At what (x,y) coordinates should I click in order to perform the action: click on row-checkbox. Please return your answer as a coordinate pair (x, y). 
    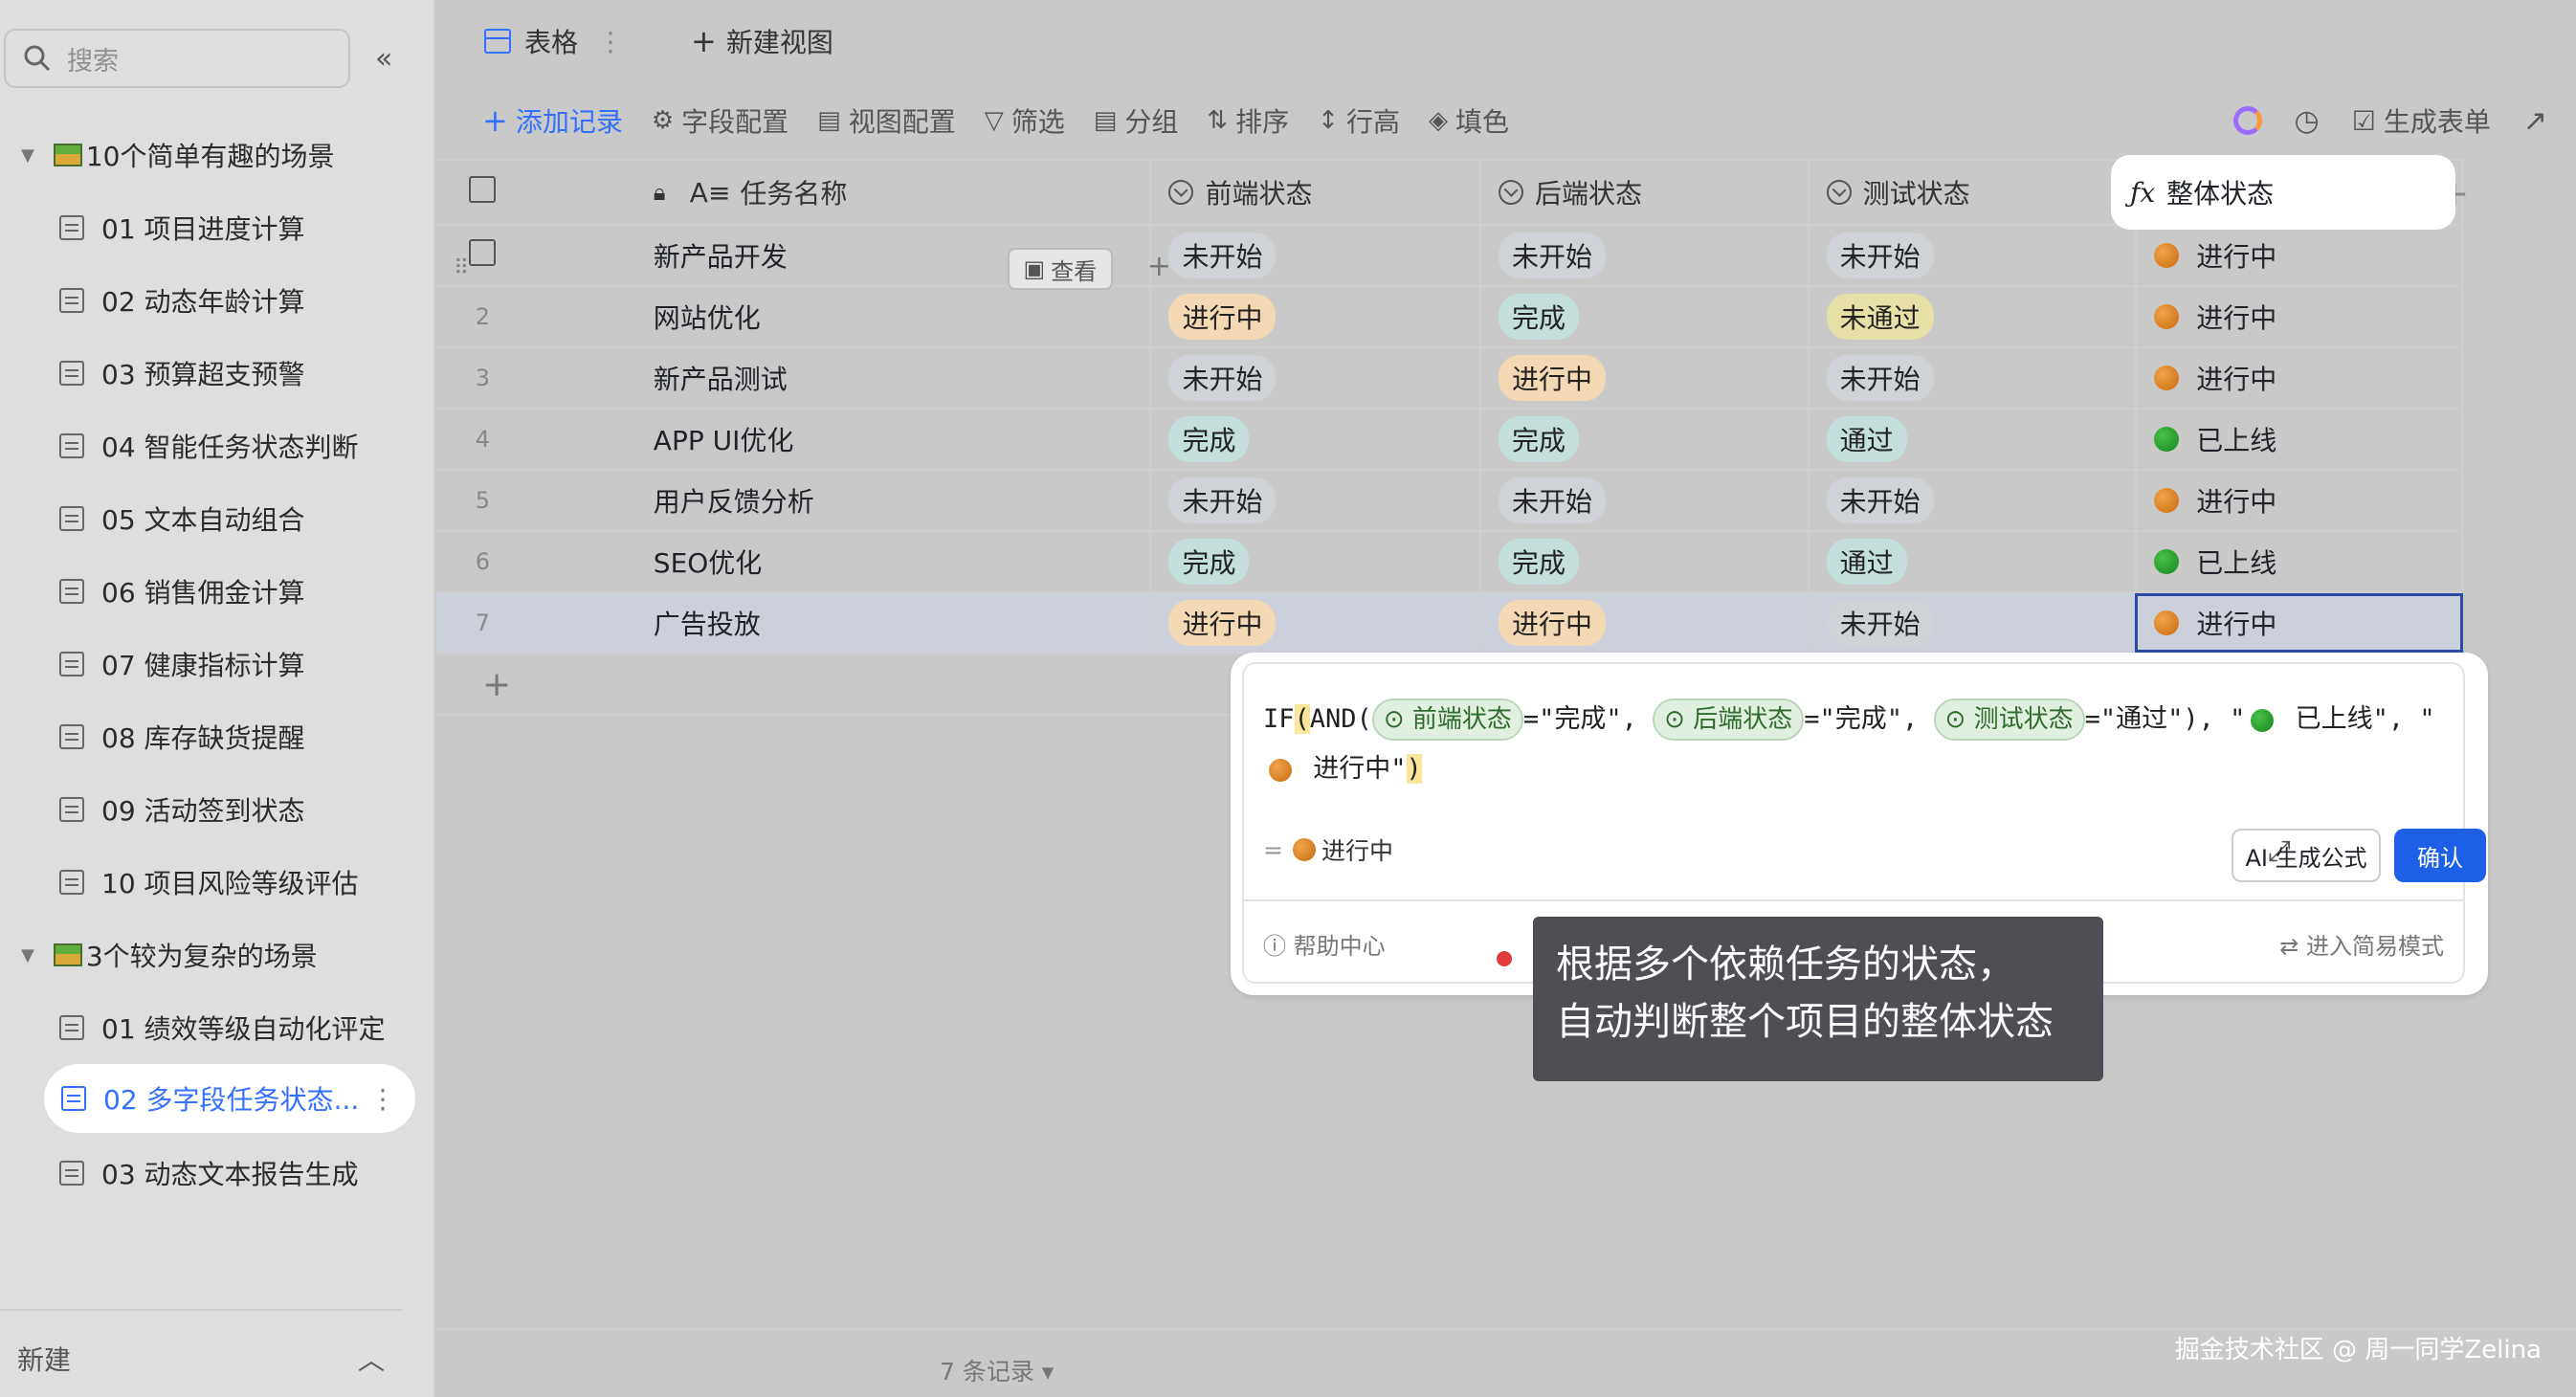
    Looking at the image, I should click on (483, 252).